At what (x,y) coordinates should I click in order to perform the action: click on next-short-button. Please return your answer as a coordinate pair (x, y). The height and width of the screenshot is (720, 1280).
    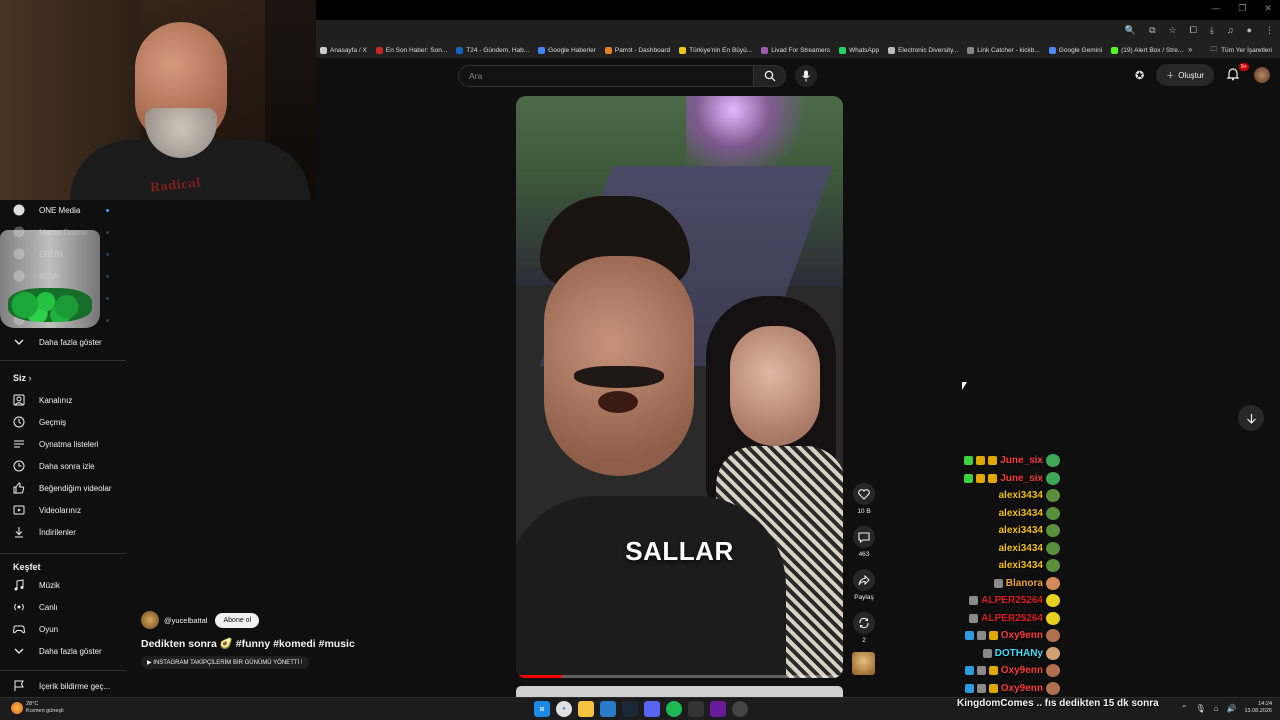
    Looking at the image, I should click on (1251, 418).